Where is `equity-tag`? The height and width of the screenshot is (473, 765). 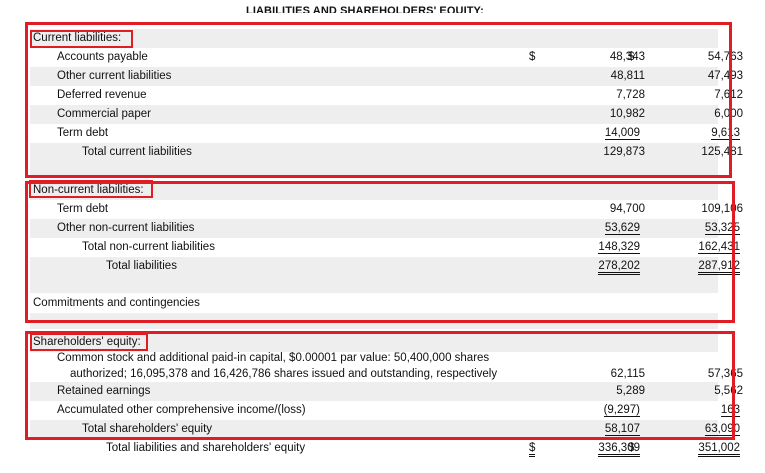
equity-tag is located at coordinates (89, 342).